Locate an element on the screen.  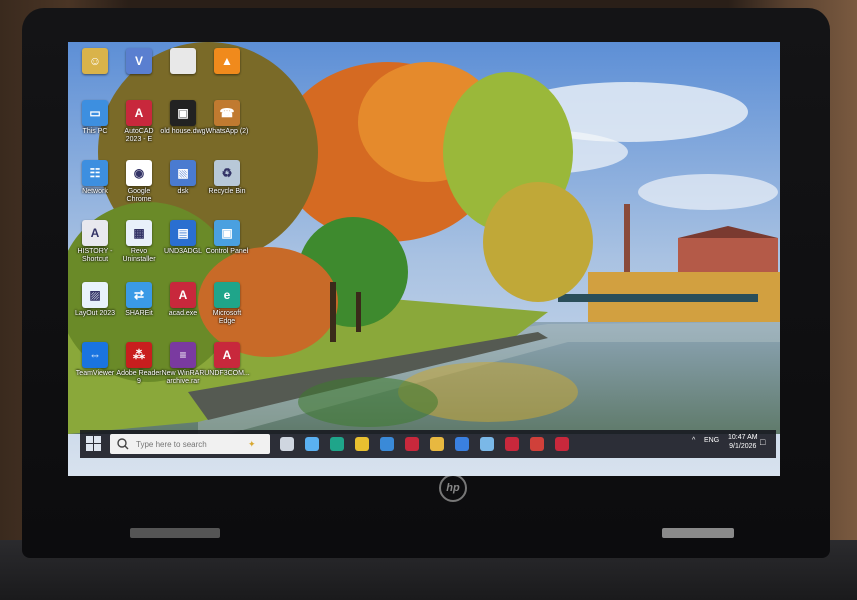
edge-taskbar-icon is located at coordinates (337, 444).